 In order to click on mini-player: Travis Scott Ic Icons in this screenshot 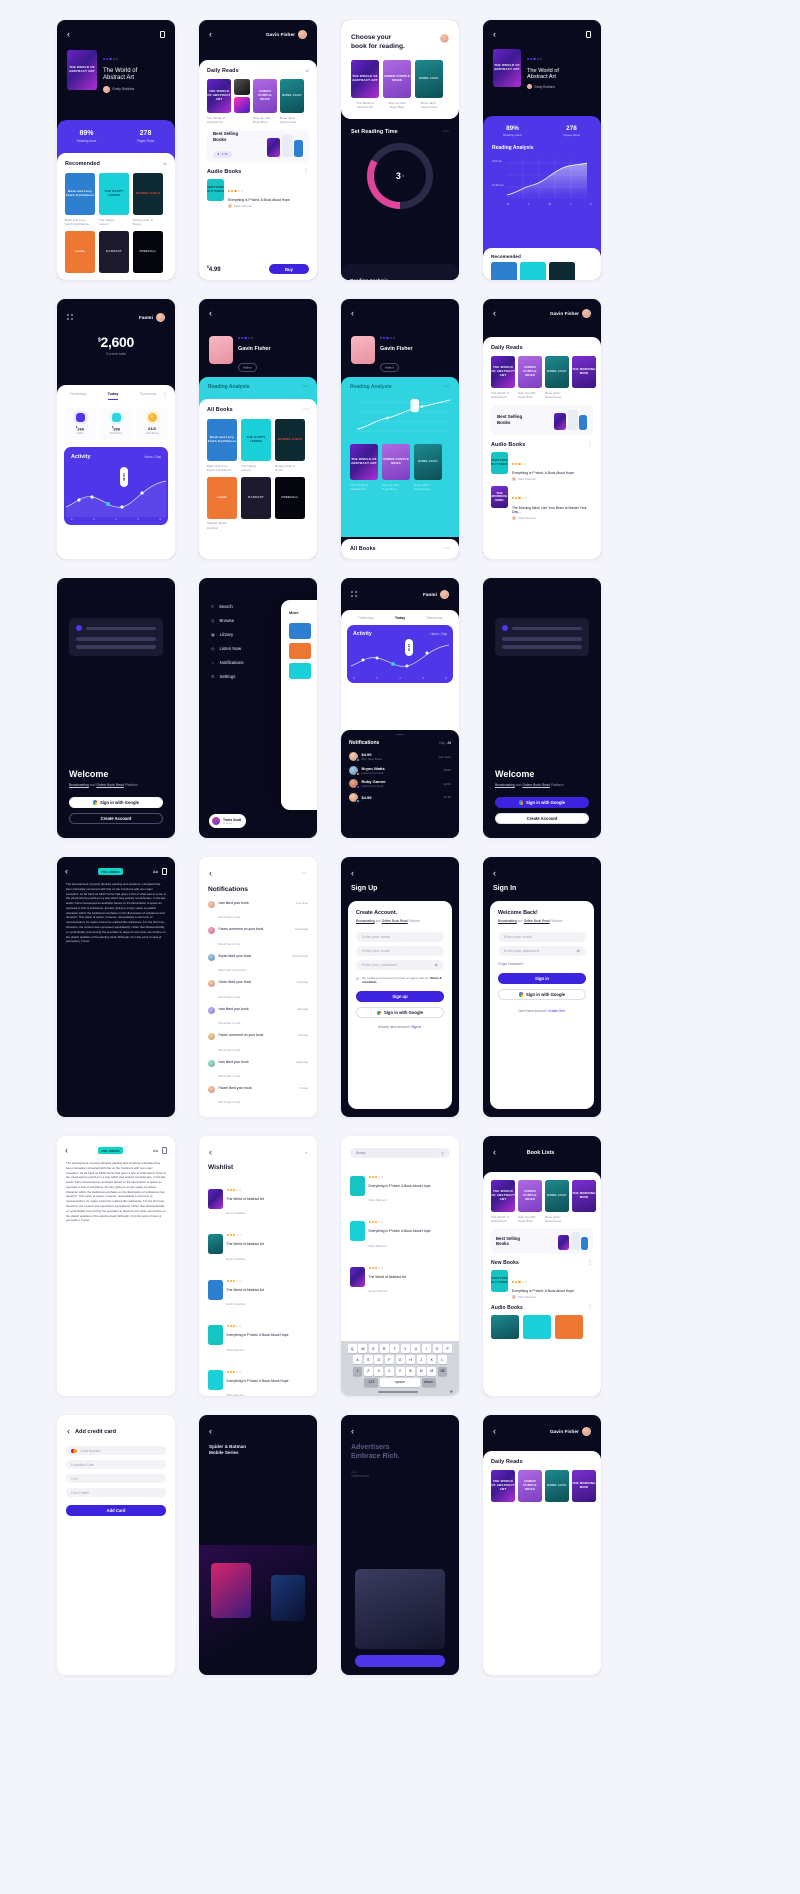, I will do `click(228, 821)`.